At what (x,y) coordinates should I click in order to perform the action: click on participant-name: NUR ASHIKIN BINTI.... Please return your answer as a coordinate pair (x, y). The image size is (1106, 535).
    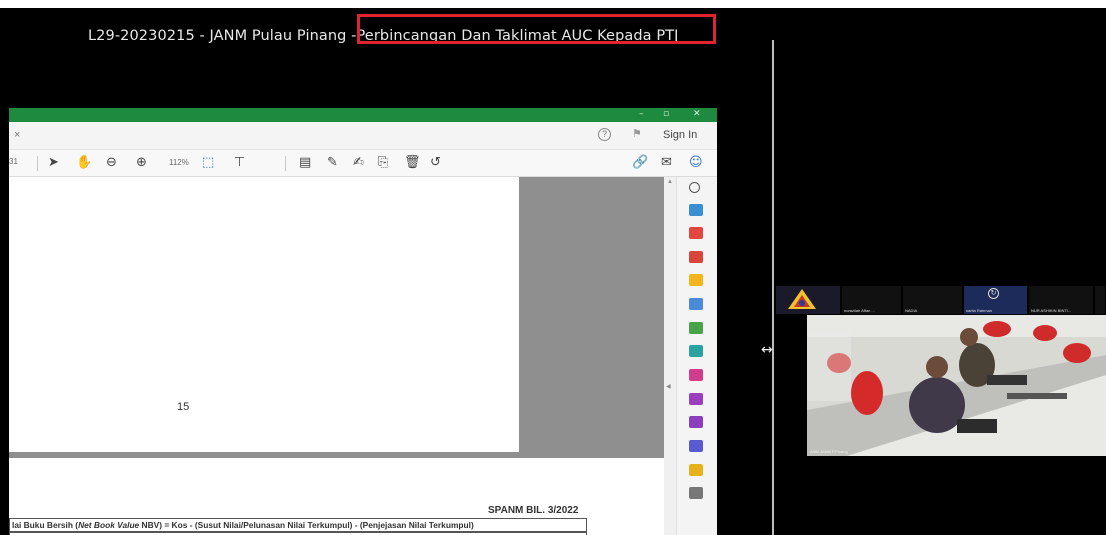
    Looking at the image, I should click on (1051, 310).